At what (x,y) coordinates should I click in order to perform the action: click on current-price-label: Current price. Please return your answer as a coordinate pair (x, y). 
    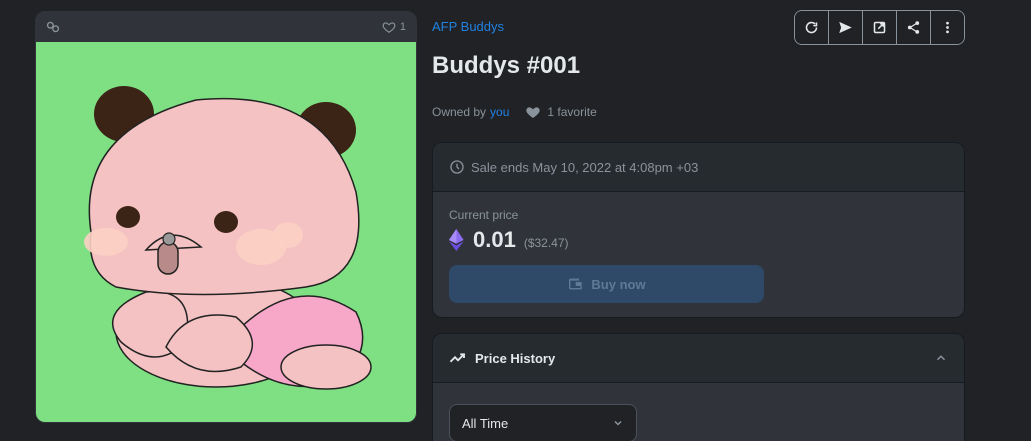
    Looking at the image, I should click on (484, 215).